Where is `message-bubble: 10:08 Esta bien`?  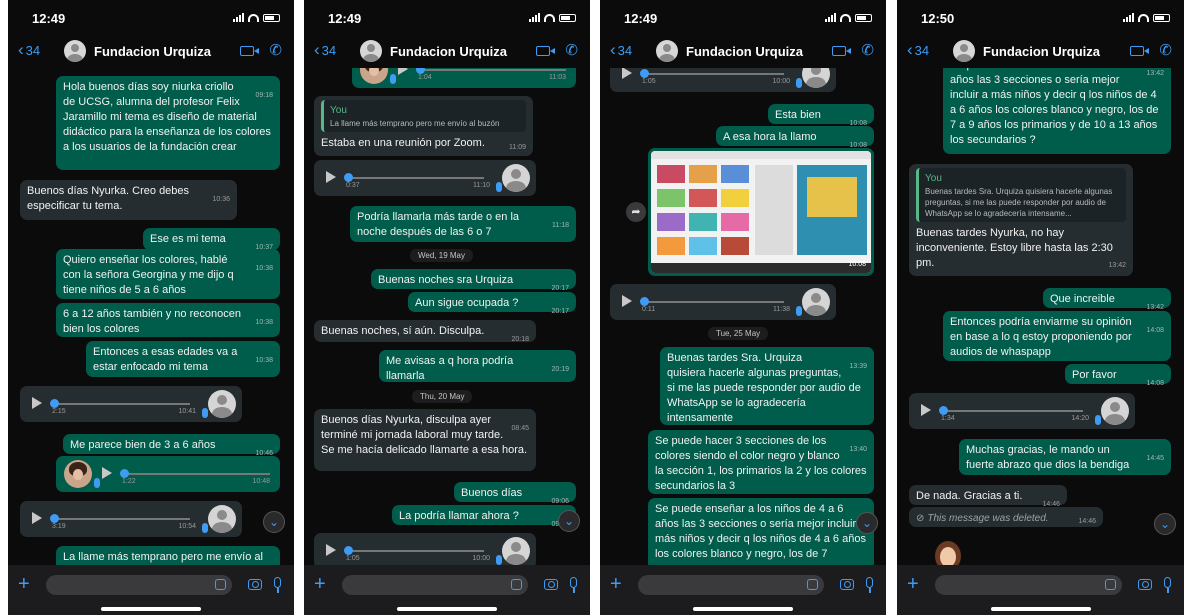
message-bubble: 10:08 Esta bien is located at coordinates (821, 115).